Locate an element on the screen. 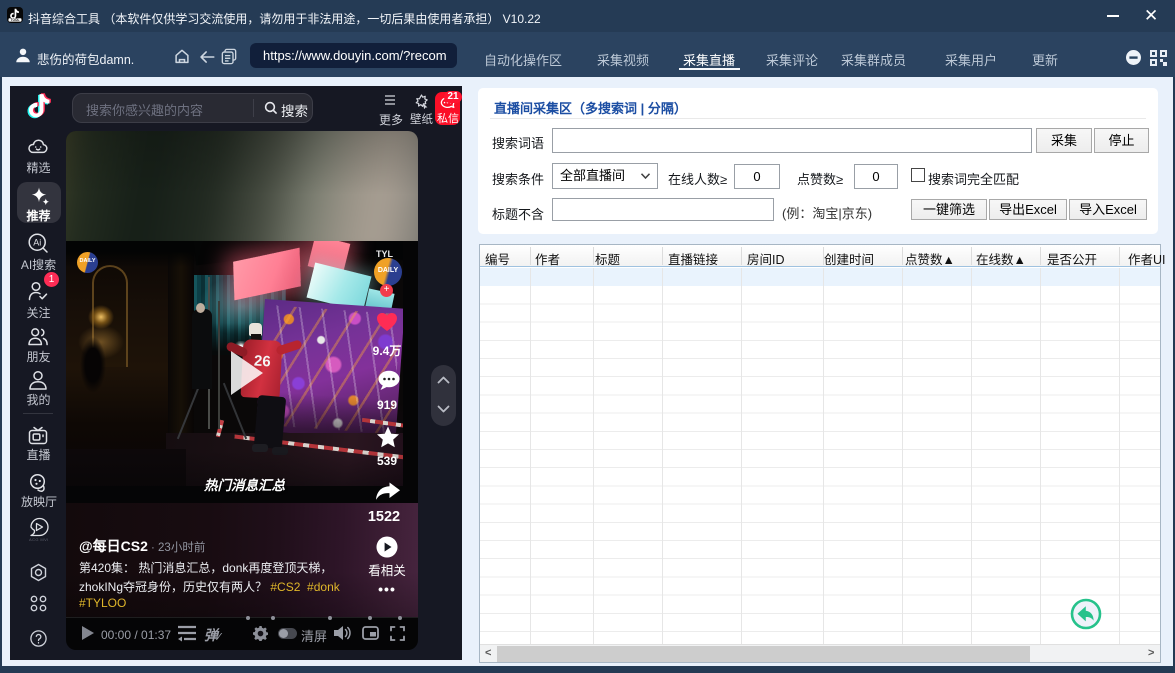 The height and width of the screenshot is (673, 1175). svg-text: Ai is located at coordinates (37, 243).